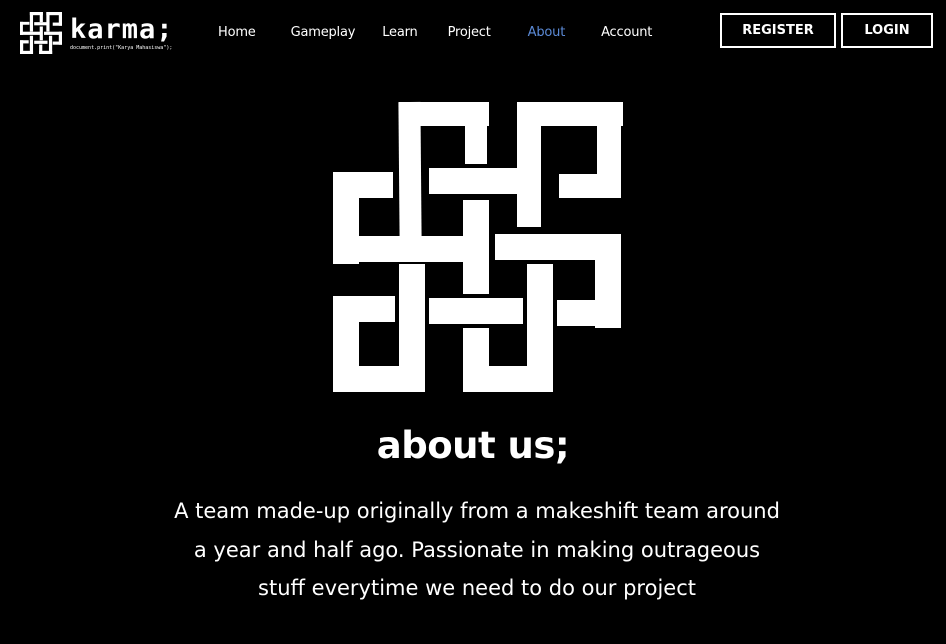  What do you see at coordinates (547, 32) in the screenshot?
I see `nav-about: About` at bounding box center [547, 32].